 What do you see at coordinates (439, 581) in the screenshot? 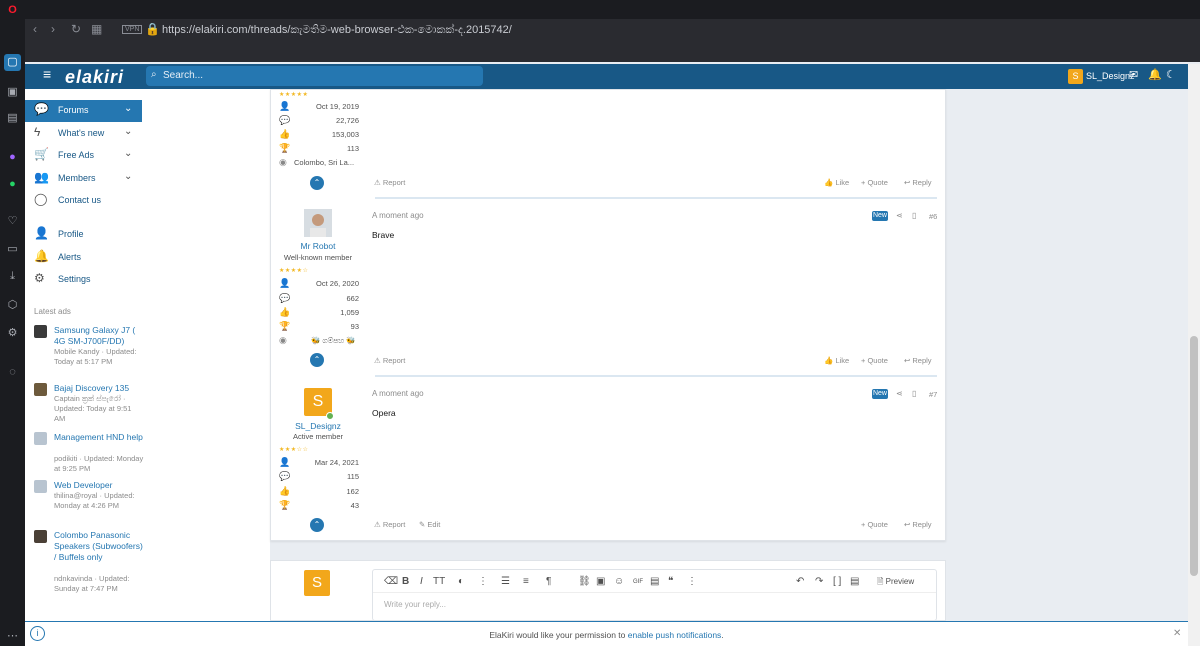
I see `text-size-icon: TT` at bounding box center [439, 581].